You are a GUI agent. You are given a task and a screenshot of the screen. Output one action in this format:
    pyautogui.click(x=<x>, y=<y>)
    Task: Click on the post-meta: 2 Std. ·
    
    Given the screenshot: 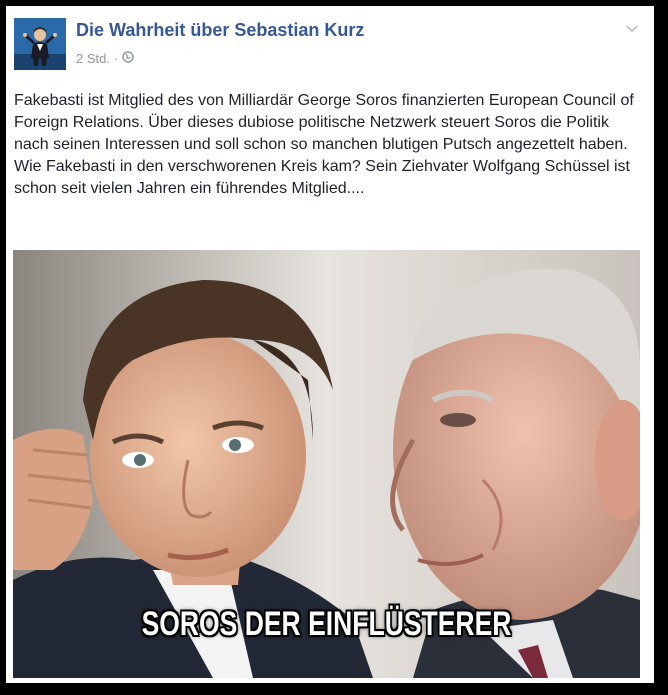 What is the action you would take?
    pyautogui.click(x=105, y=58)
    